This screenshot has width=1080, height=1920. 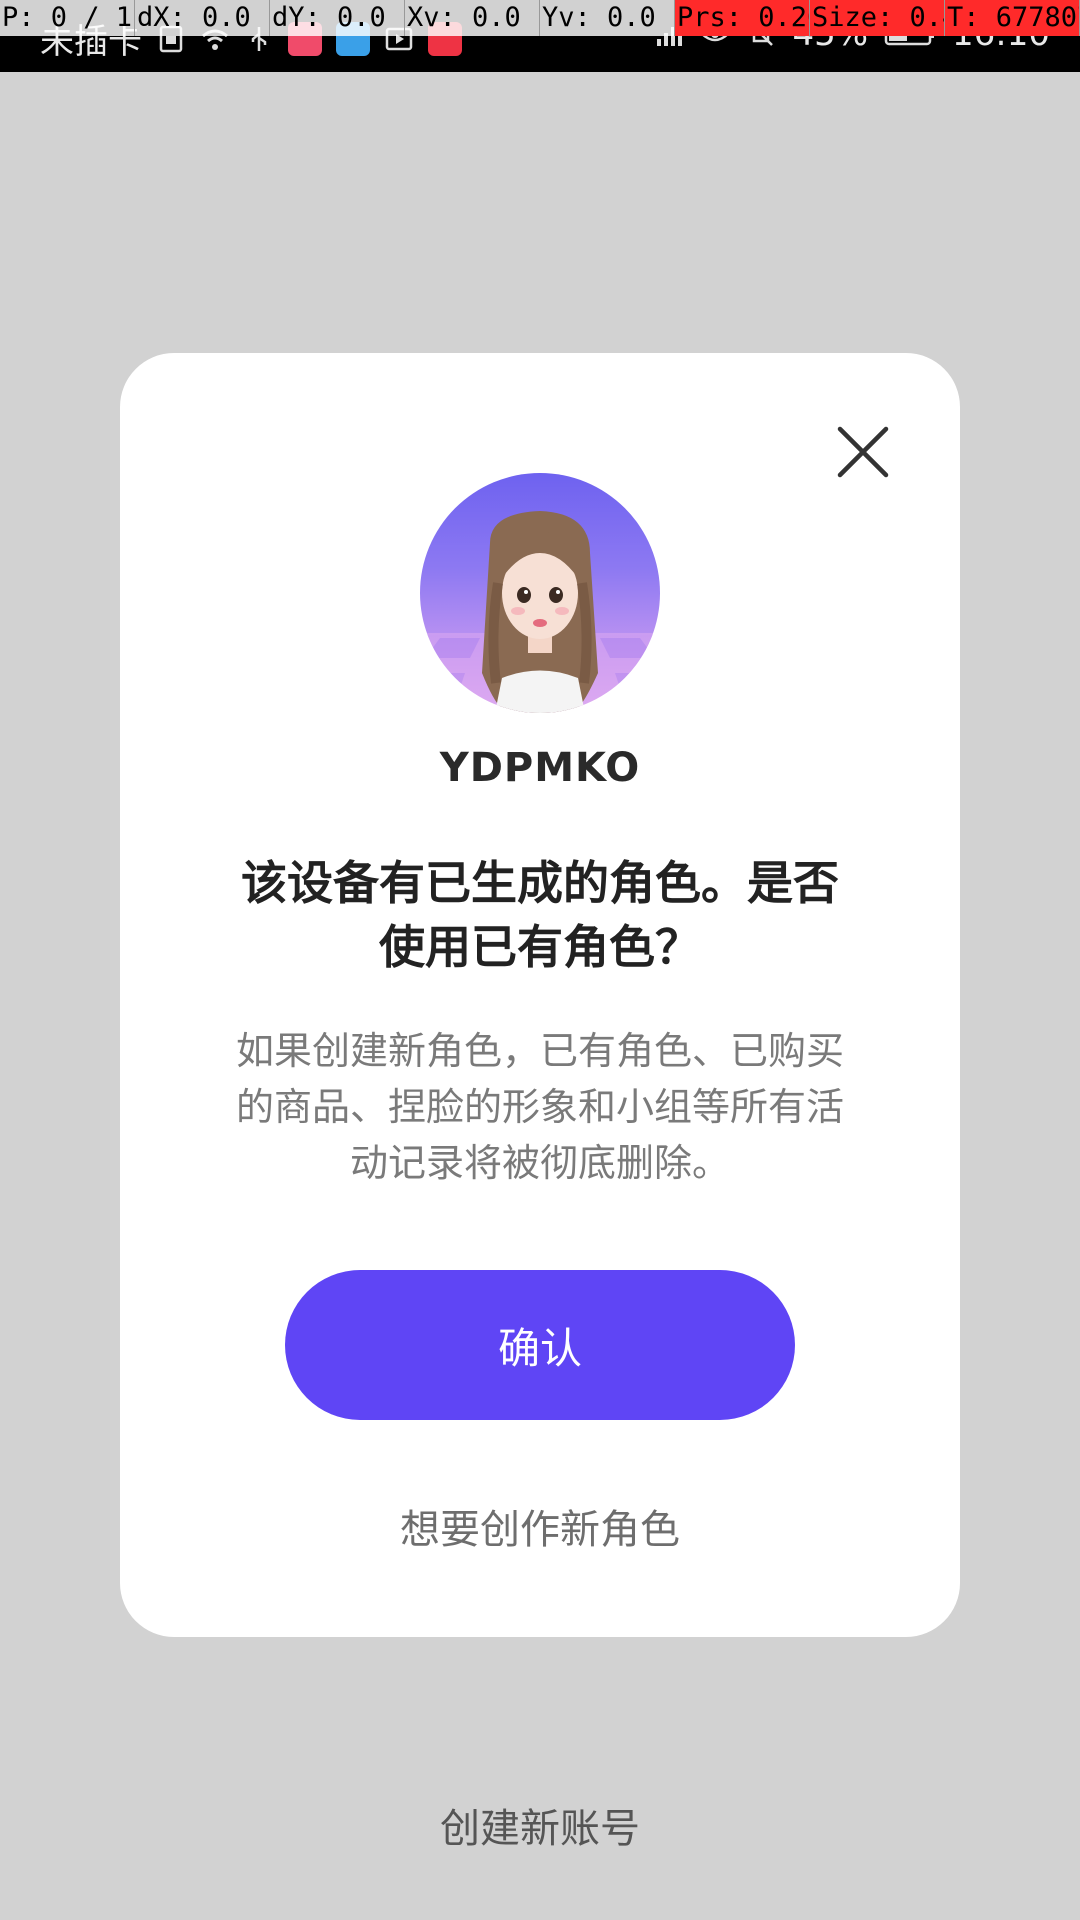 What do you see at coordinates (540, 1526) in the screenshot?
I see `create-new-character-link: 想要创作新角色` at bounding box center [540, 1526].